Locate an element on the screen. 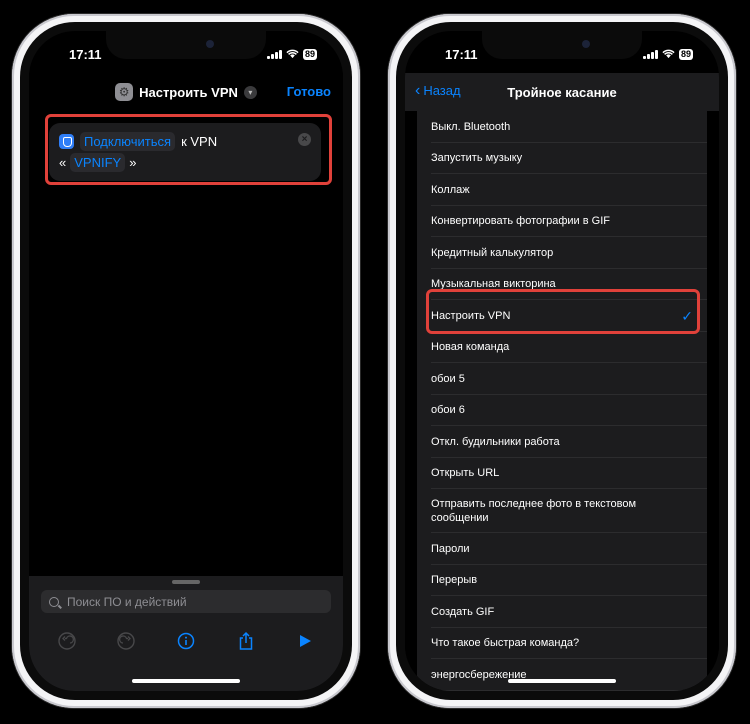 The width and height of the screenshot is (750, 724). list-item-label: Пароли is located at coordinates (450, 548).